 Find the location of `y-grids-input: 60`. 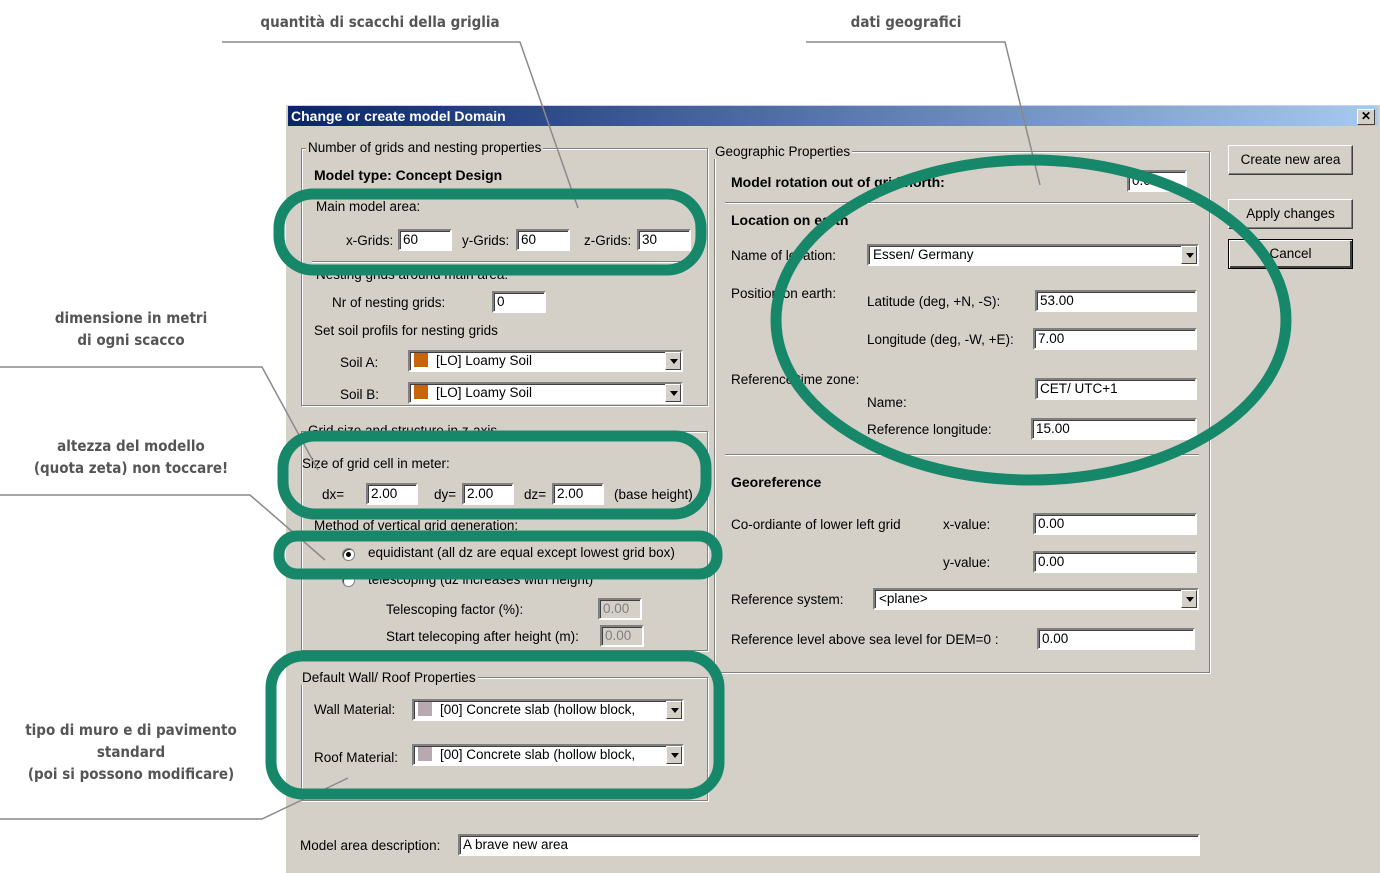

y-grids-input: 60 is located at coordinates (543, 240).